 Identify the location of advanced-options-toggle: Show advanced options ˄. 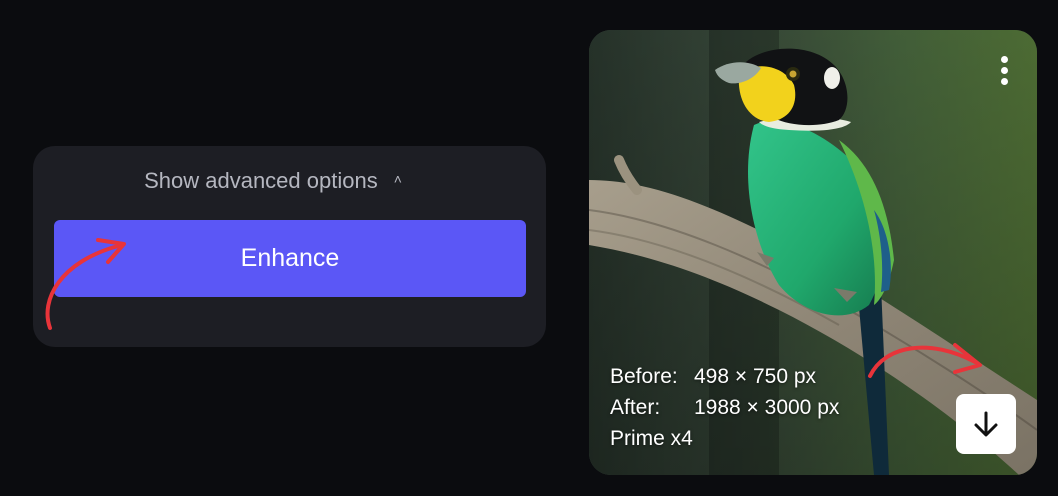
(273, 181).